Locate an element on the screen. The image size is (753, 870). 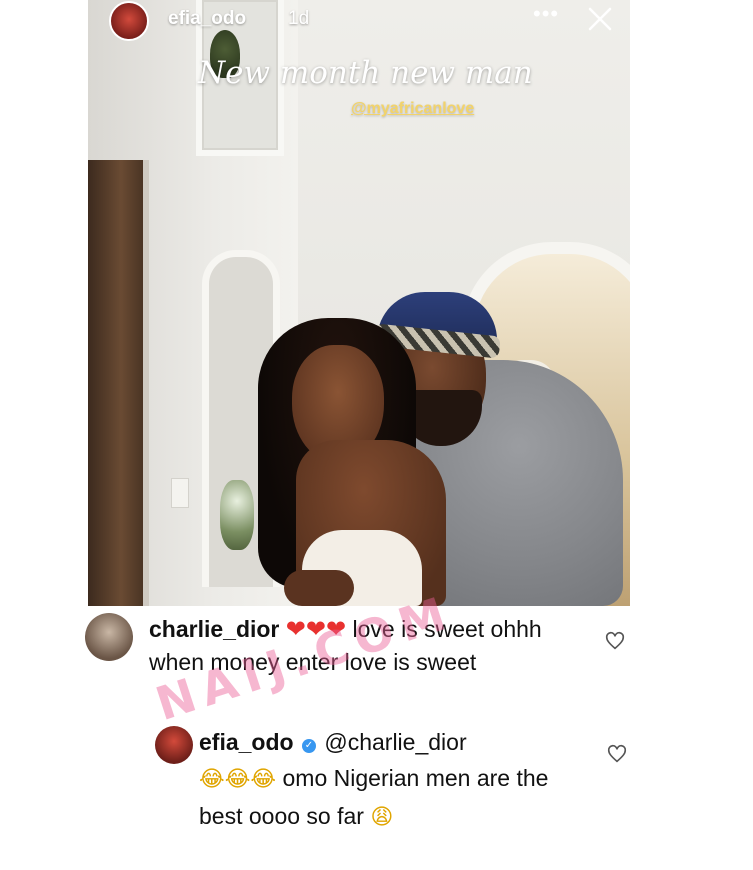
story-mention-sticker: @myafricanlove is located at coordinates (412, 109).